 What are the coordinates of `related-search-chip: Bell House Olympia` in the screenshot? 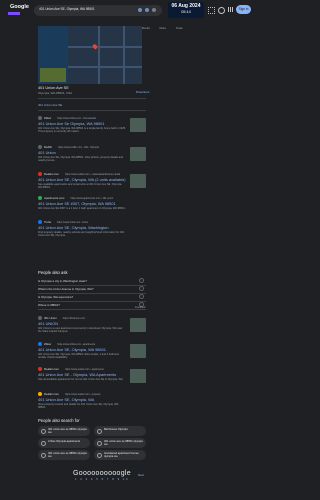 It's located at (120, 431).